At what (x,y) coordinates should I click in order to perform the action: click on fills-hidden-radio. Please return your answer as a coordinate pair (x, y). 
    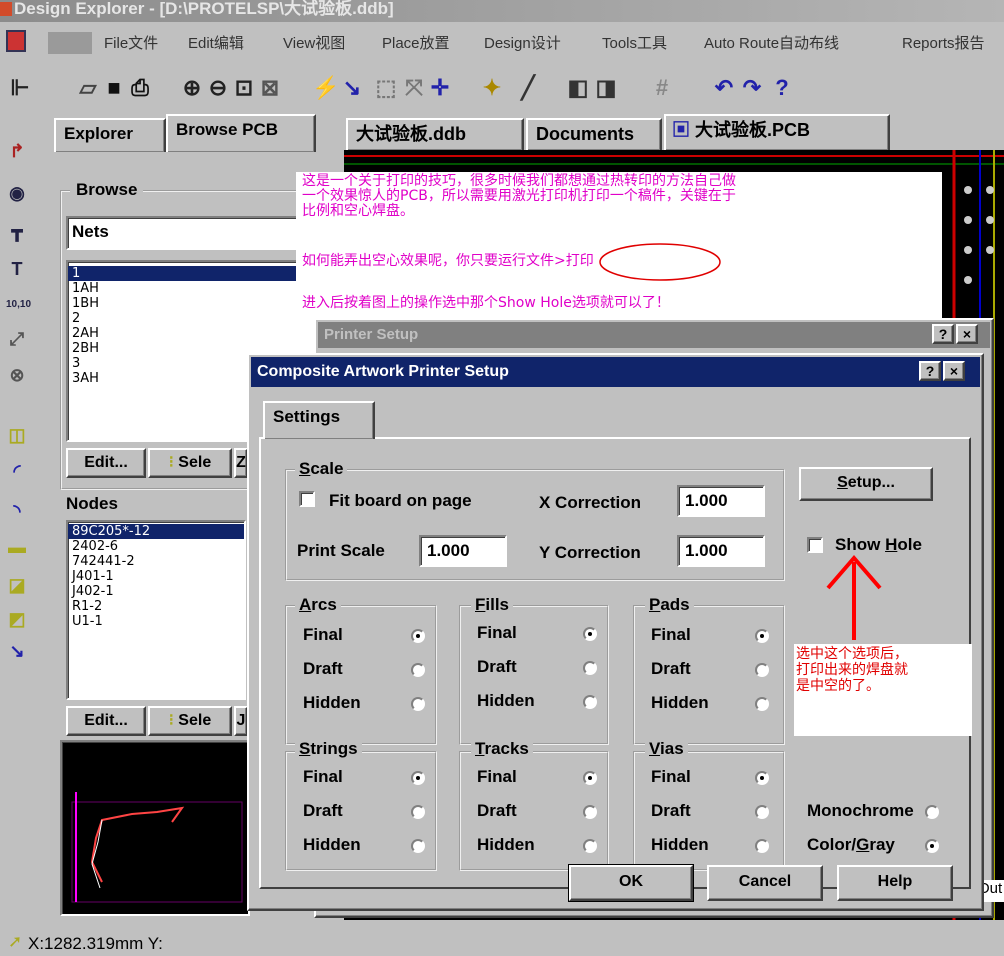
    Looking at the image, I should click on (590, 702).